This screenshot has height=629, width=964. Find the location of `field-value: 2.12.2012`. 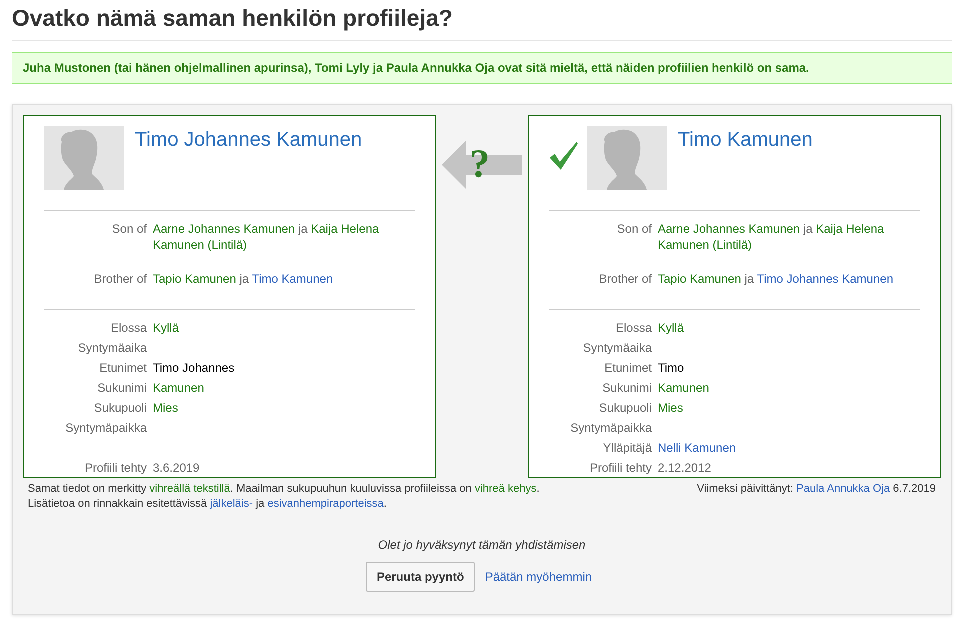

field-value: 2.12.2012 is located at coordinates (685, 468).